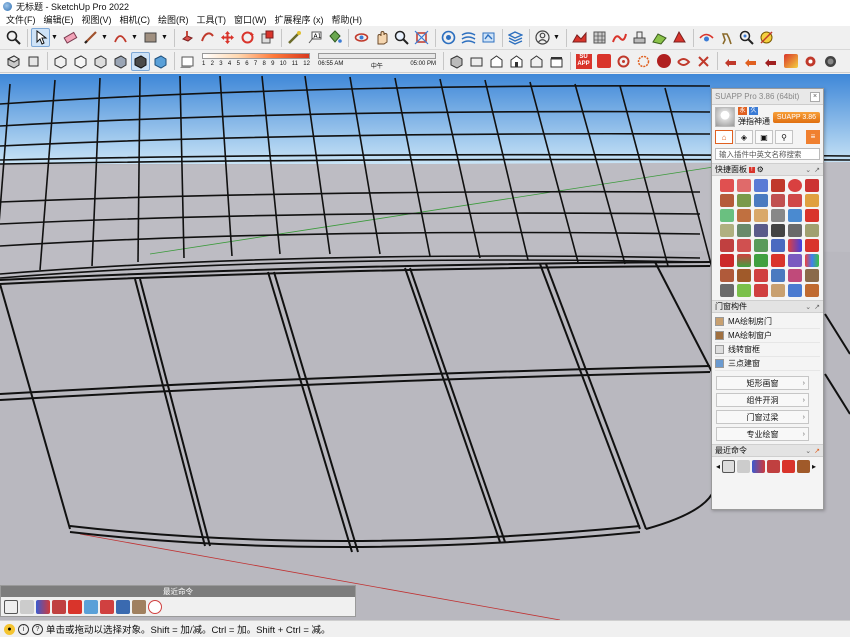  Describe the element at coordinates (718, 466) in the screenshot. I see `scroll-left-icon: ◂` at that location.